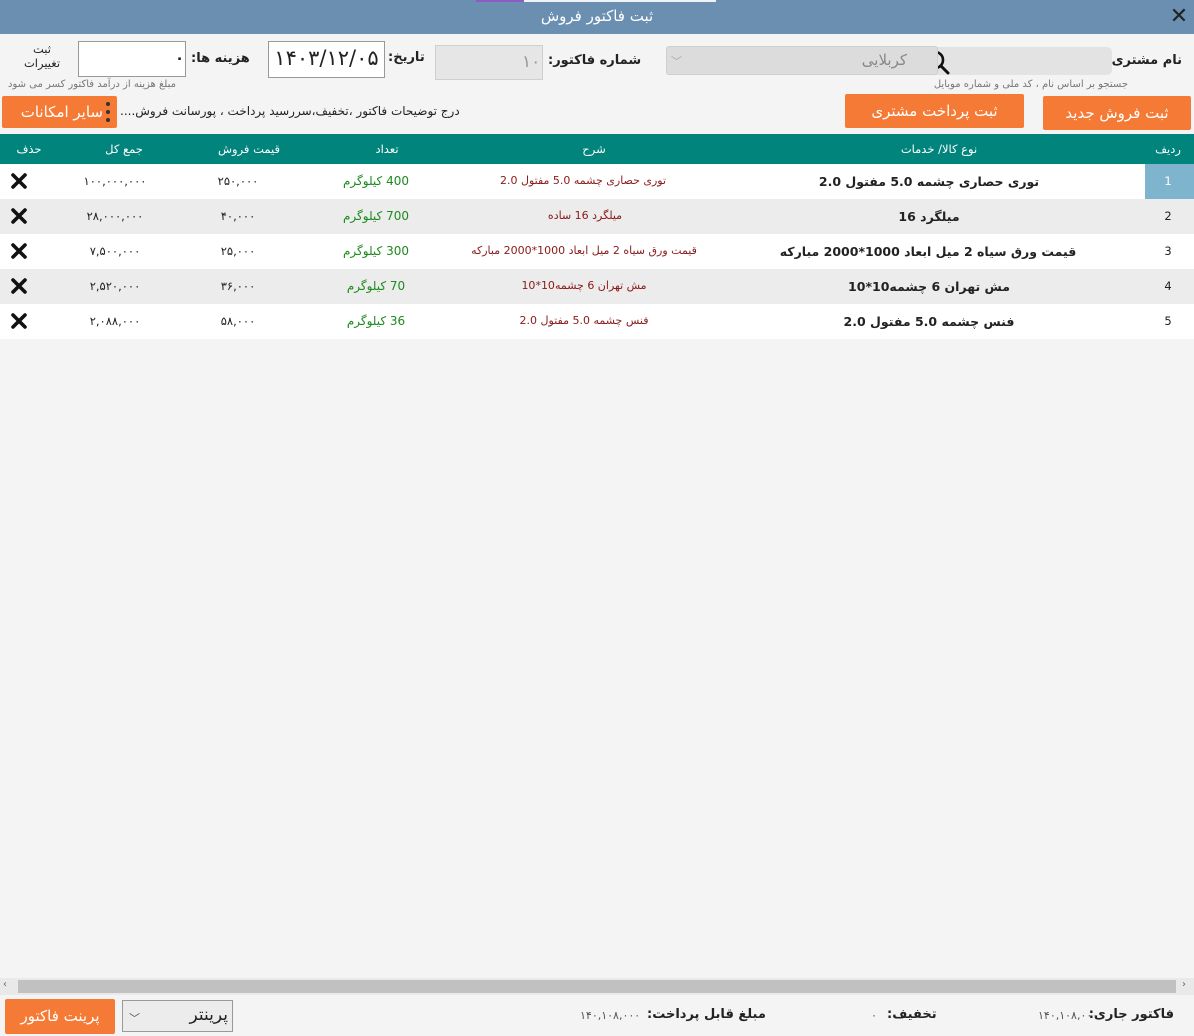 The image size is (1194, 1036). What do you see at coordinates (376, 181) in the screenshot?
I see `row-quantity: 400 کیلوگرم` at bounding box center [376, 181].